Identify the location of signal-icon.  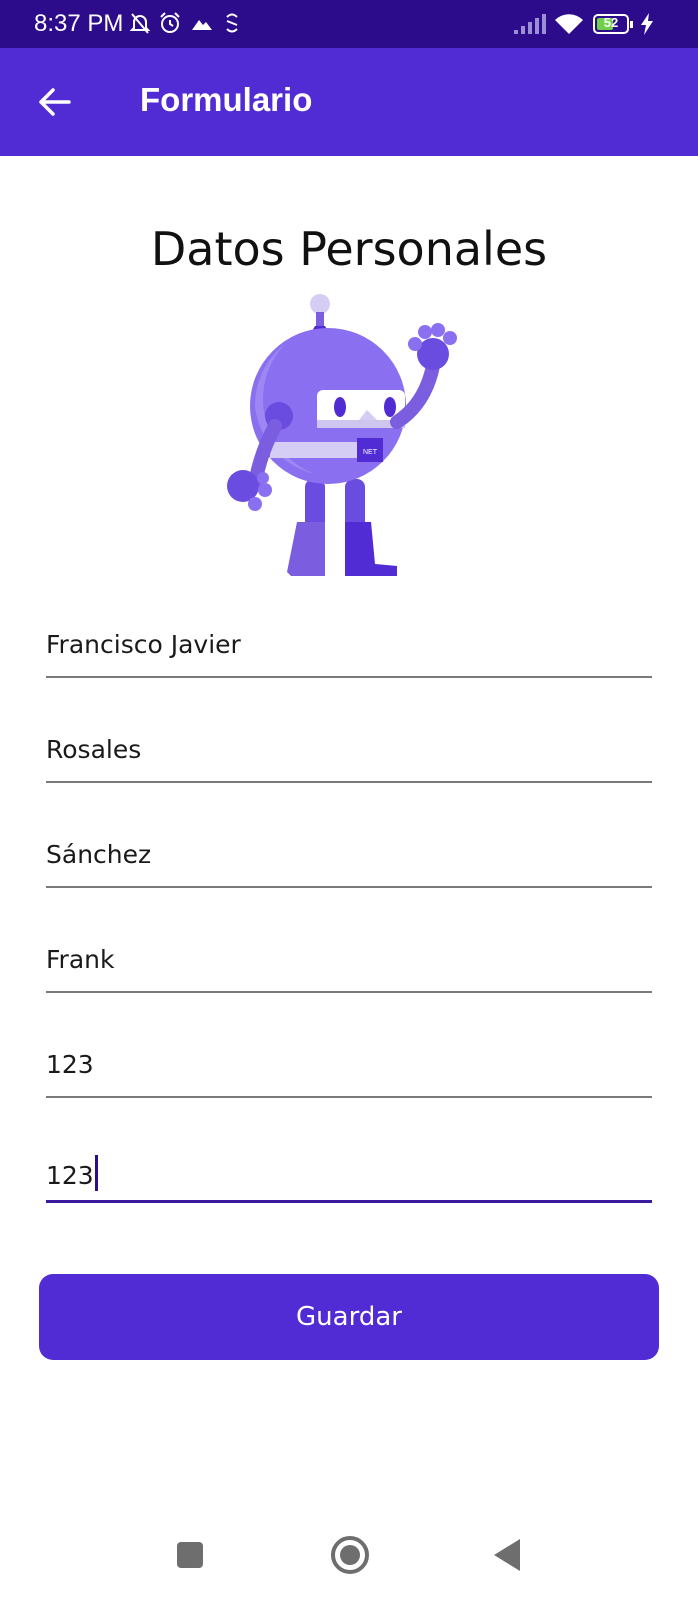
(530, 24).